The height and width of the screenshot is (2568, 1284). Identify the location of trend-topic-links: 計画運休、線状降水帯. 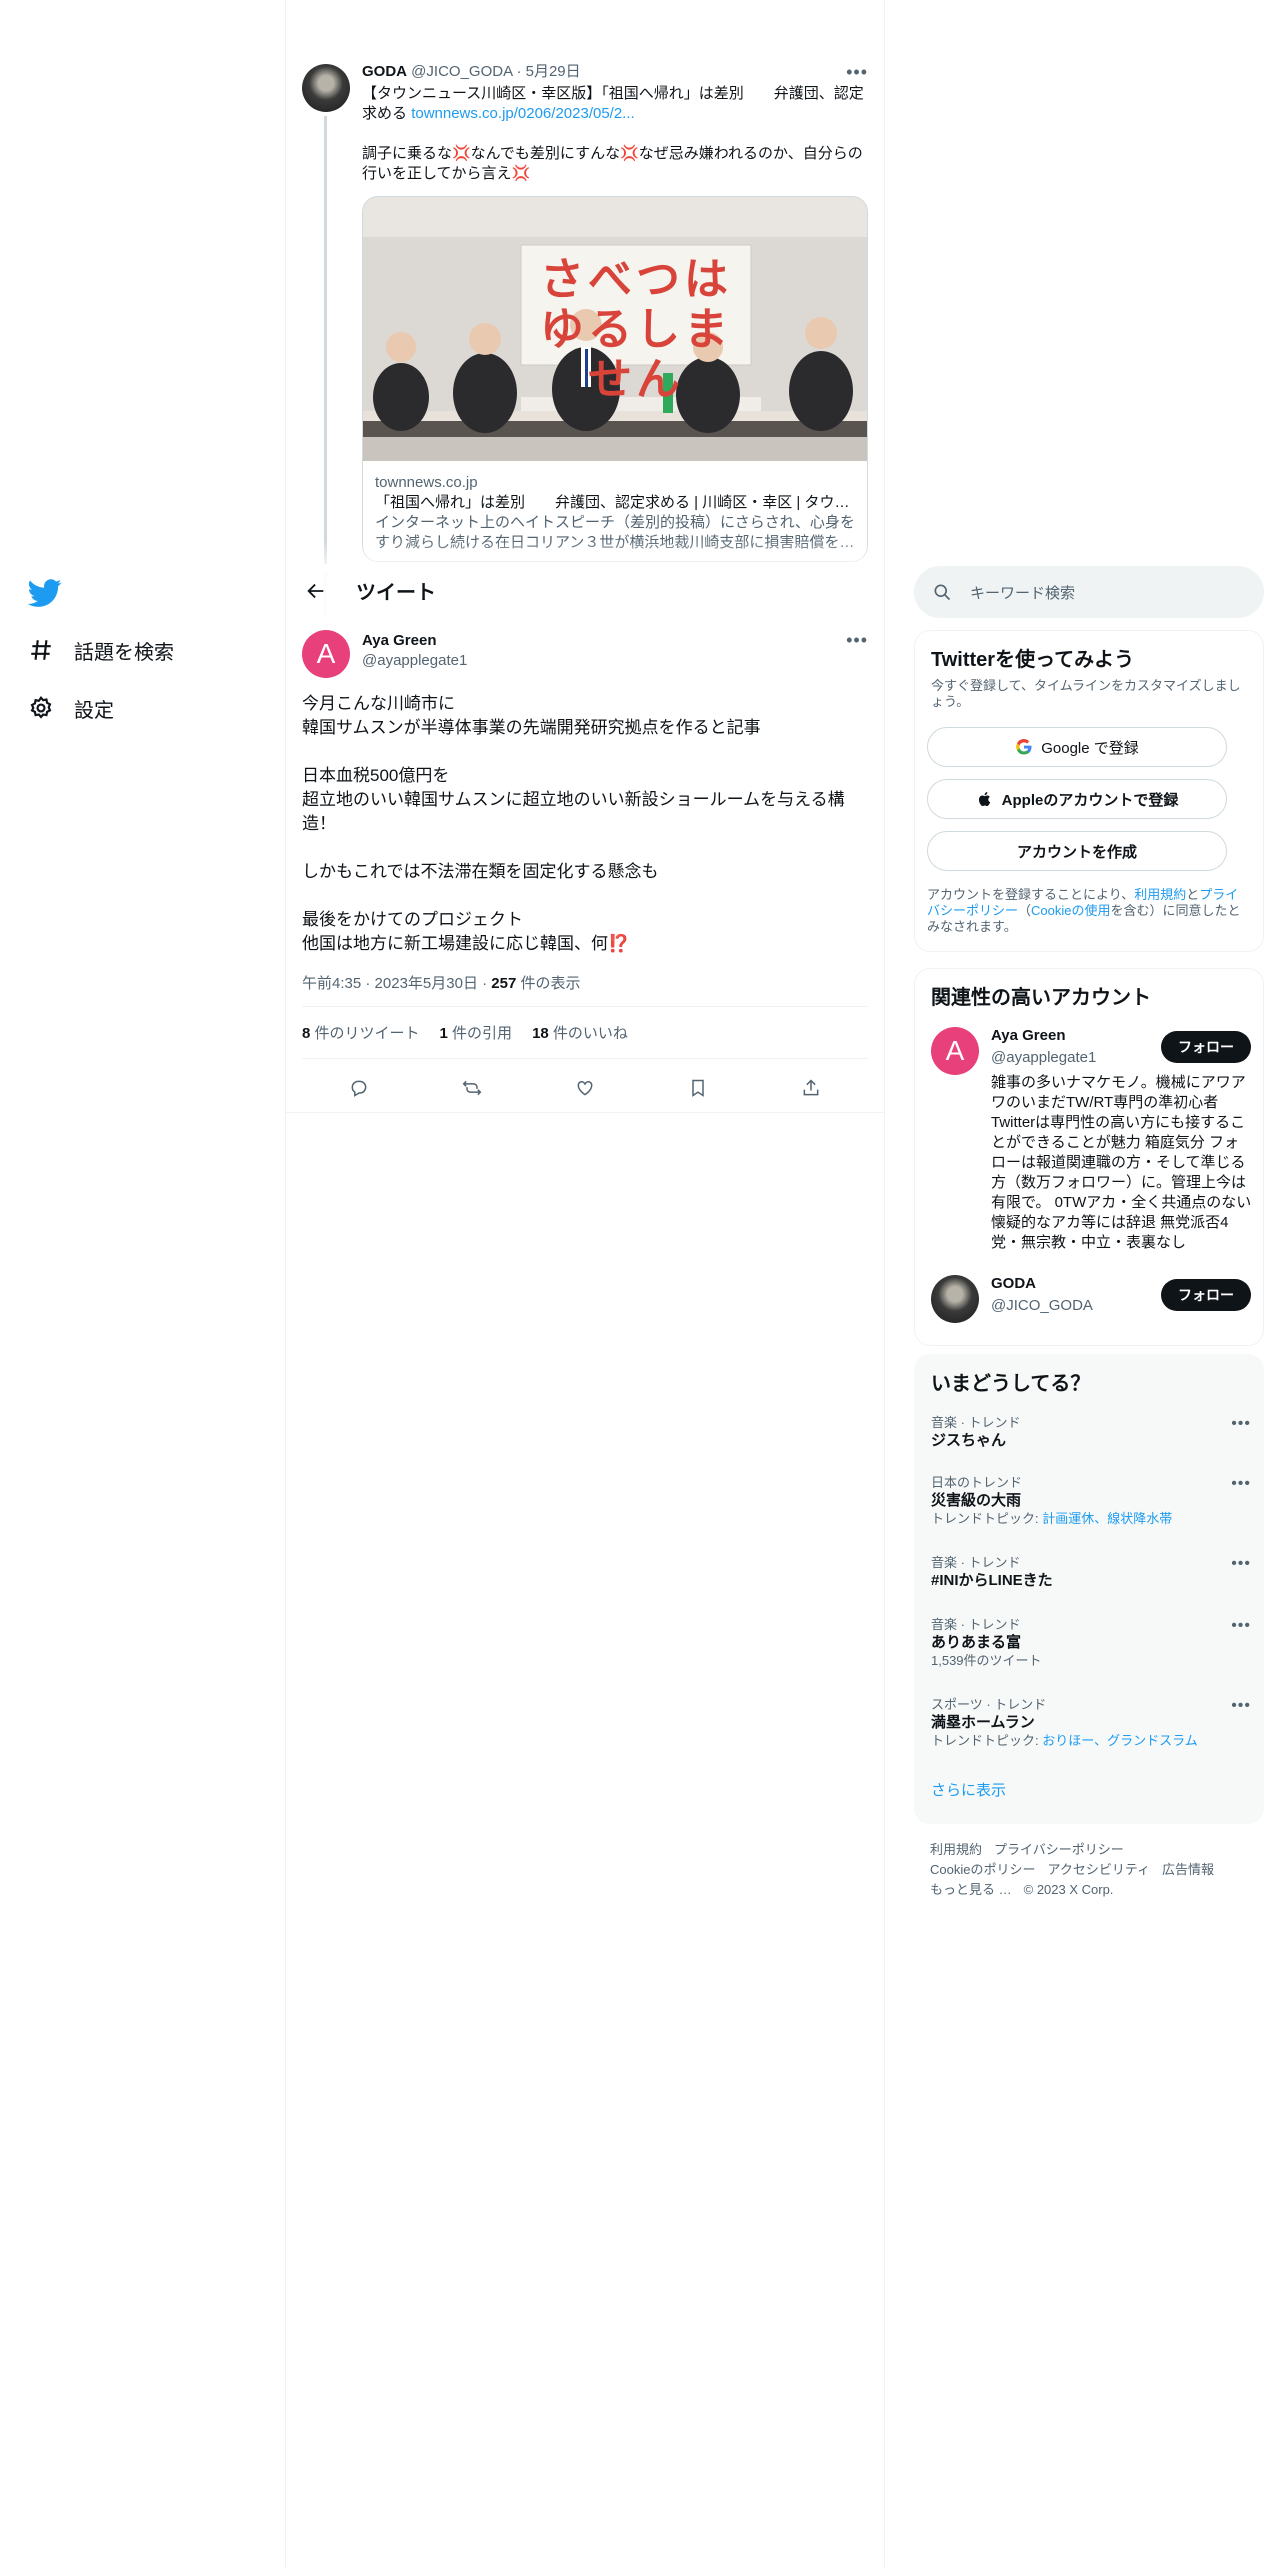
(1107, 1518).